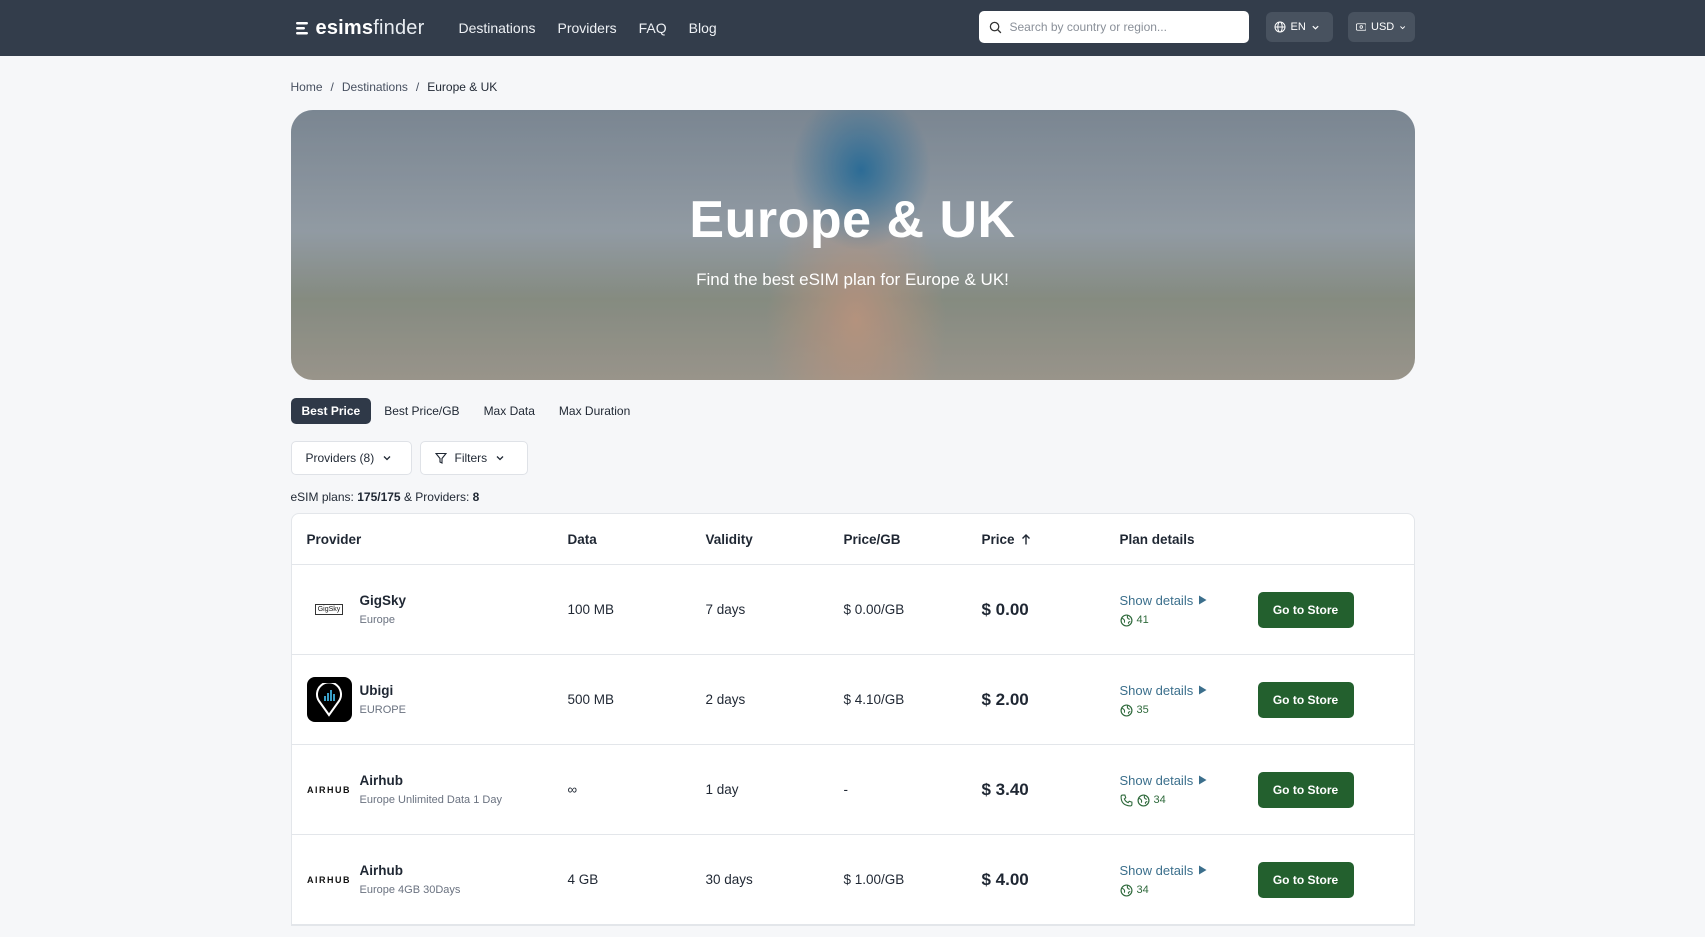 This screenshot has width=1705, height=937. I want to click on providers-dropdown: Providers (8), so click(351, 458).